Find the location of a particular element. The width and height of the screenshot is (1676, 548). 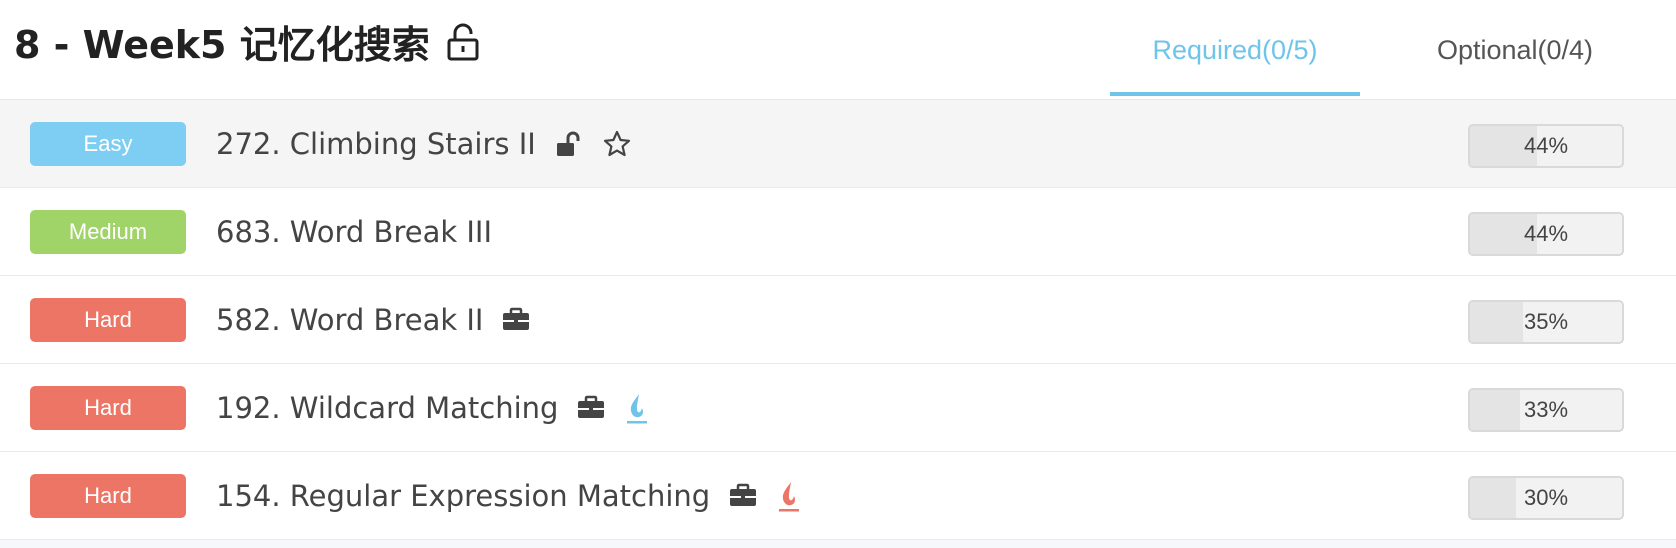

problem-info: 582. Word Break II is located at coordinates (373, 320).